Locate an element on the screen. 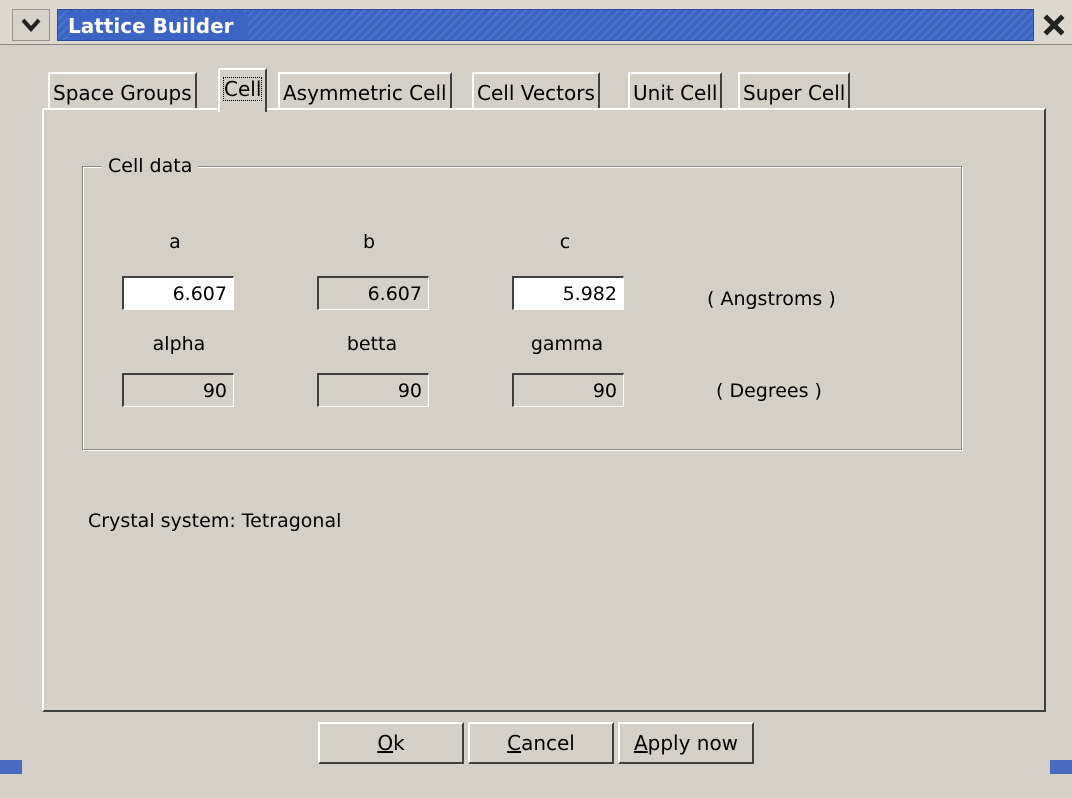  apply-now-button: Apply now is located at coordinates (686, 743).